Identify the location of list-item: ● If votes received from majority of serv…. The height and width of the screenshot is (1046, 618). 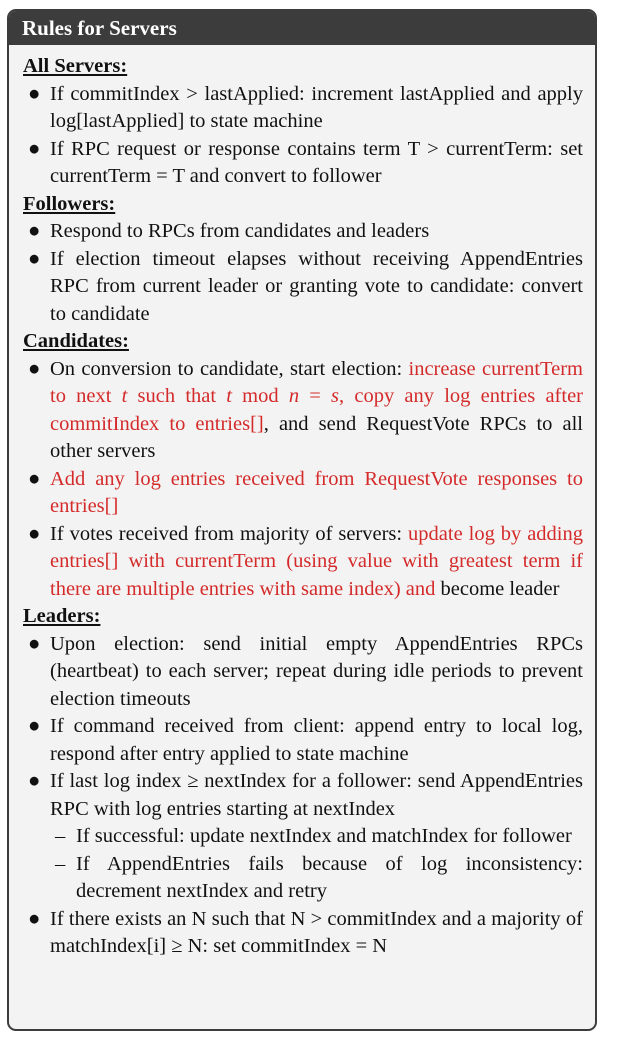
(303, 562).